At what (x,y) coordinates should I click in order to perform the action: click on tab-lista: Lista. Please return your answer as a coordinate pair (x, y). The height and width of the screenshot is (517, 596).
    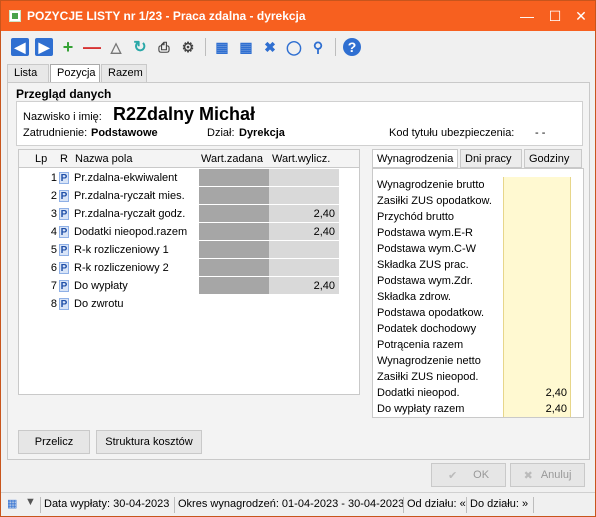
    Looking at the image, I should click on (28, 73).